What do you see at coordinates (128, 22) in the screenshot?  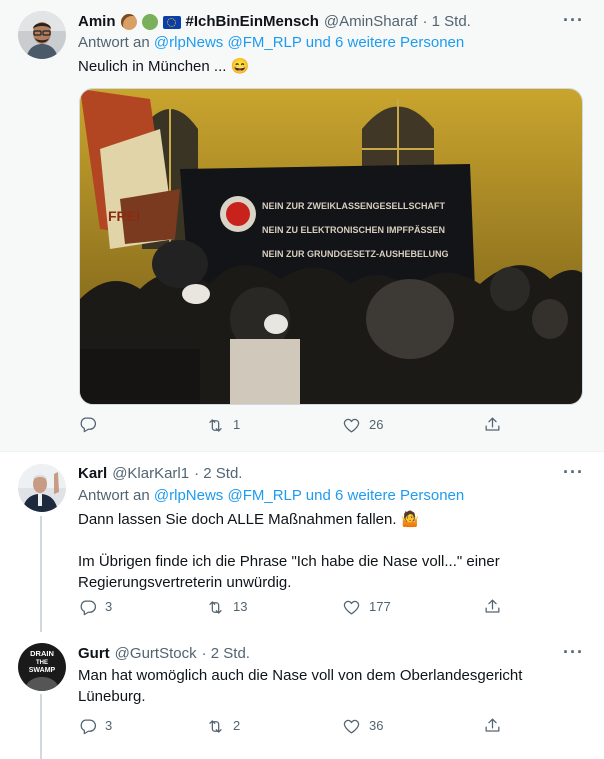 I see `cookie-emoji-icon` at bounding box center [128, 22].